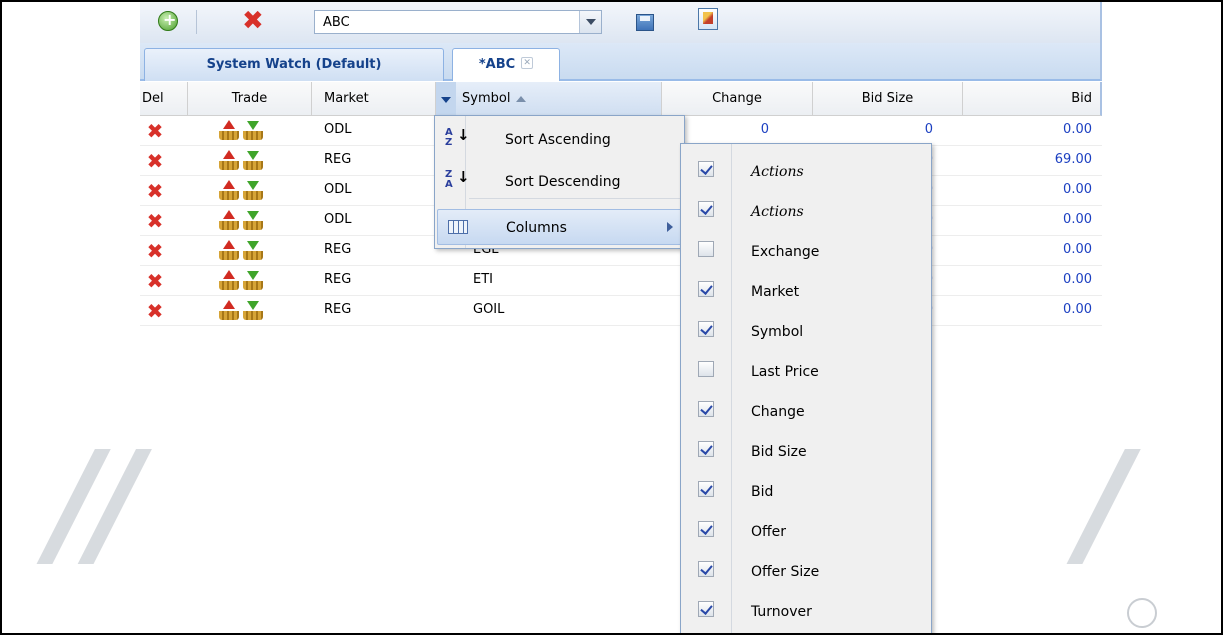 The height and width of the screenshot is (635, 1223). Describe the element at coordinates (164, 99) in the screenshot. I see `column-header-del: Del` at that location.